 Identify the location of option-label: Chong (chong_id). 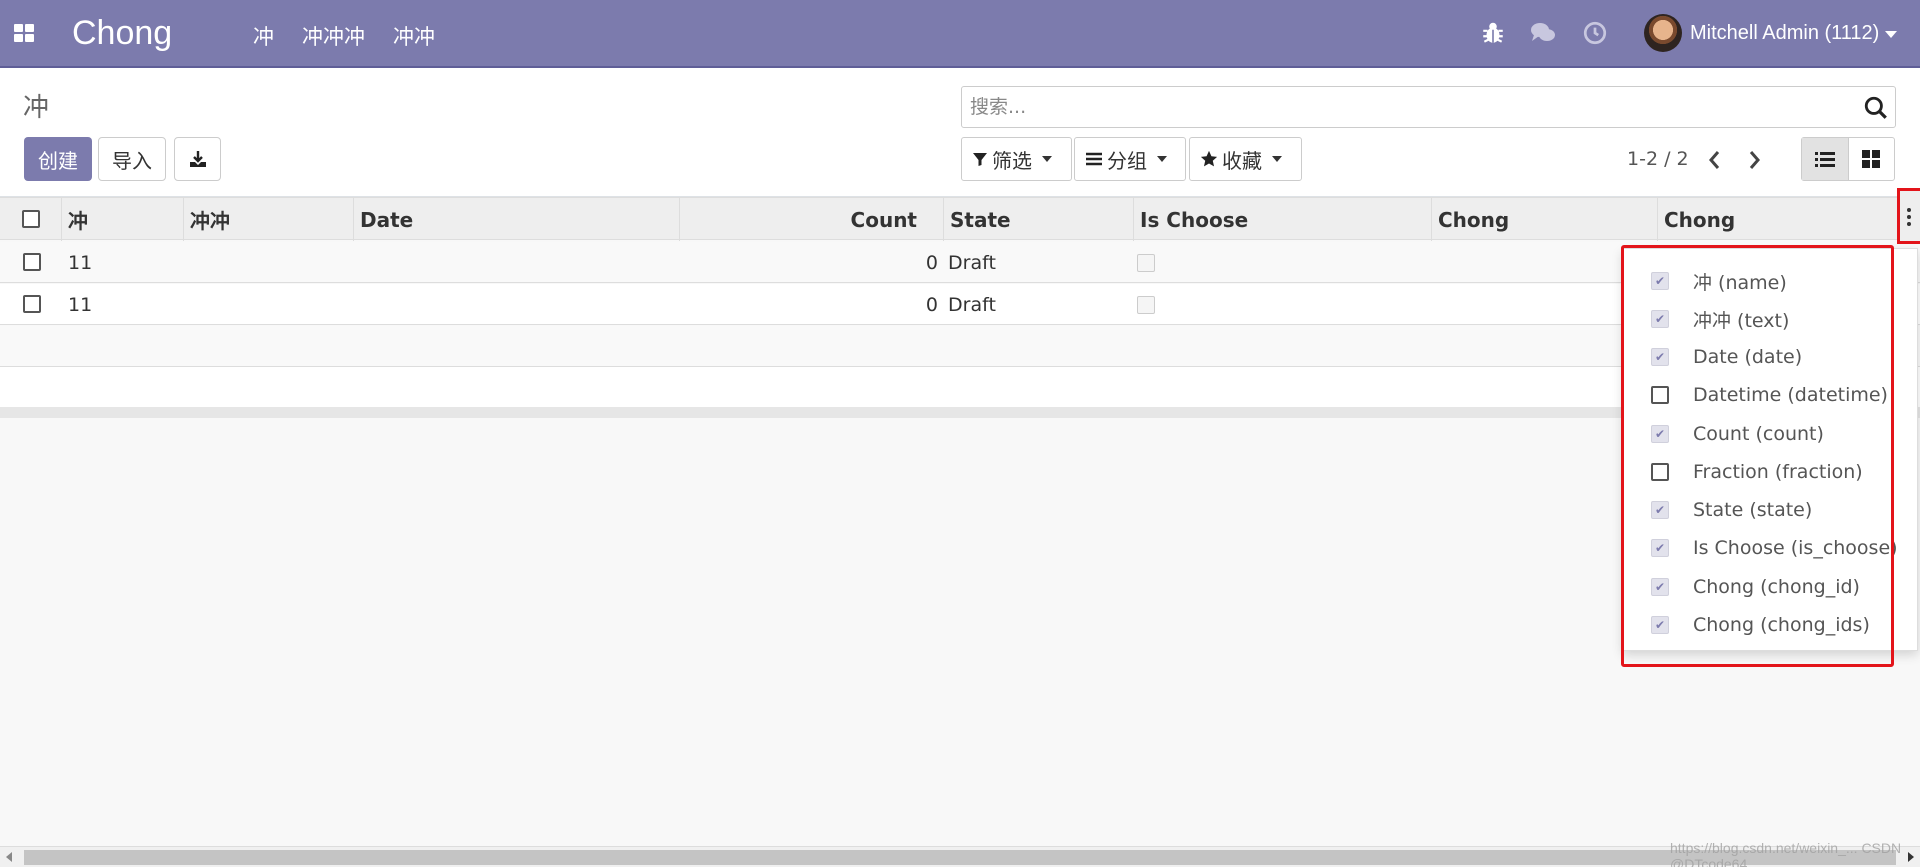
(1776, 587).